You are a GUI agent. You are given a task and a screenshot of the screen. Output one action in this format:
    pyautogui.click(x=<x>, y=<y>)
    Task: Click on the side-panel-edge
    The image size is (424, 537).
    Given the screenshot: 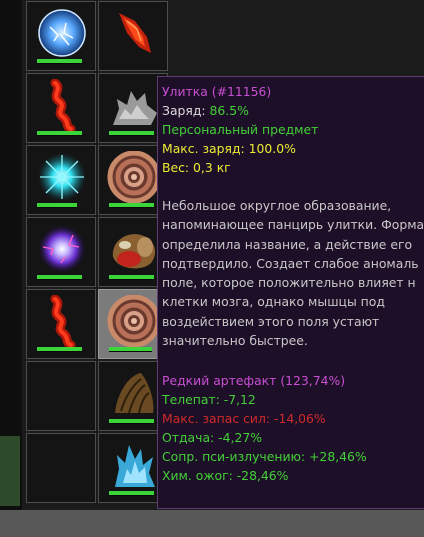 What is the action you would take?
    pyautogui.click(x=10, y=471)
    